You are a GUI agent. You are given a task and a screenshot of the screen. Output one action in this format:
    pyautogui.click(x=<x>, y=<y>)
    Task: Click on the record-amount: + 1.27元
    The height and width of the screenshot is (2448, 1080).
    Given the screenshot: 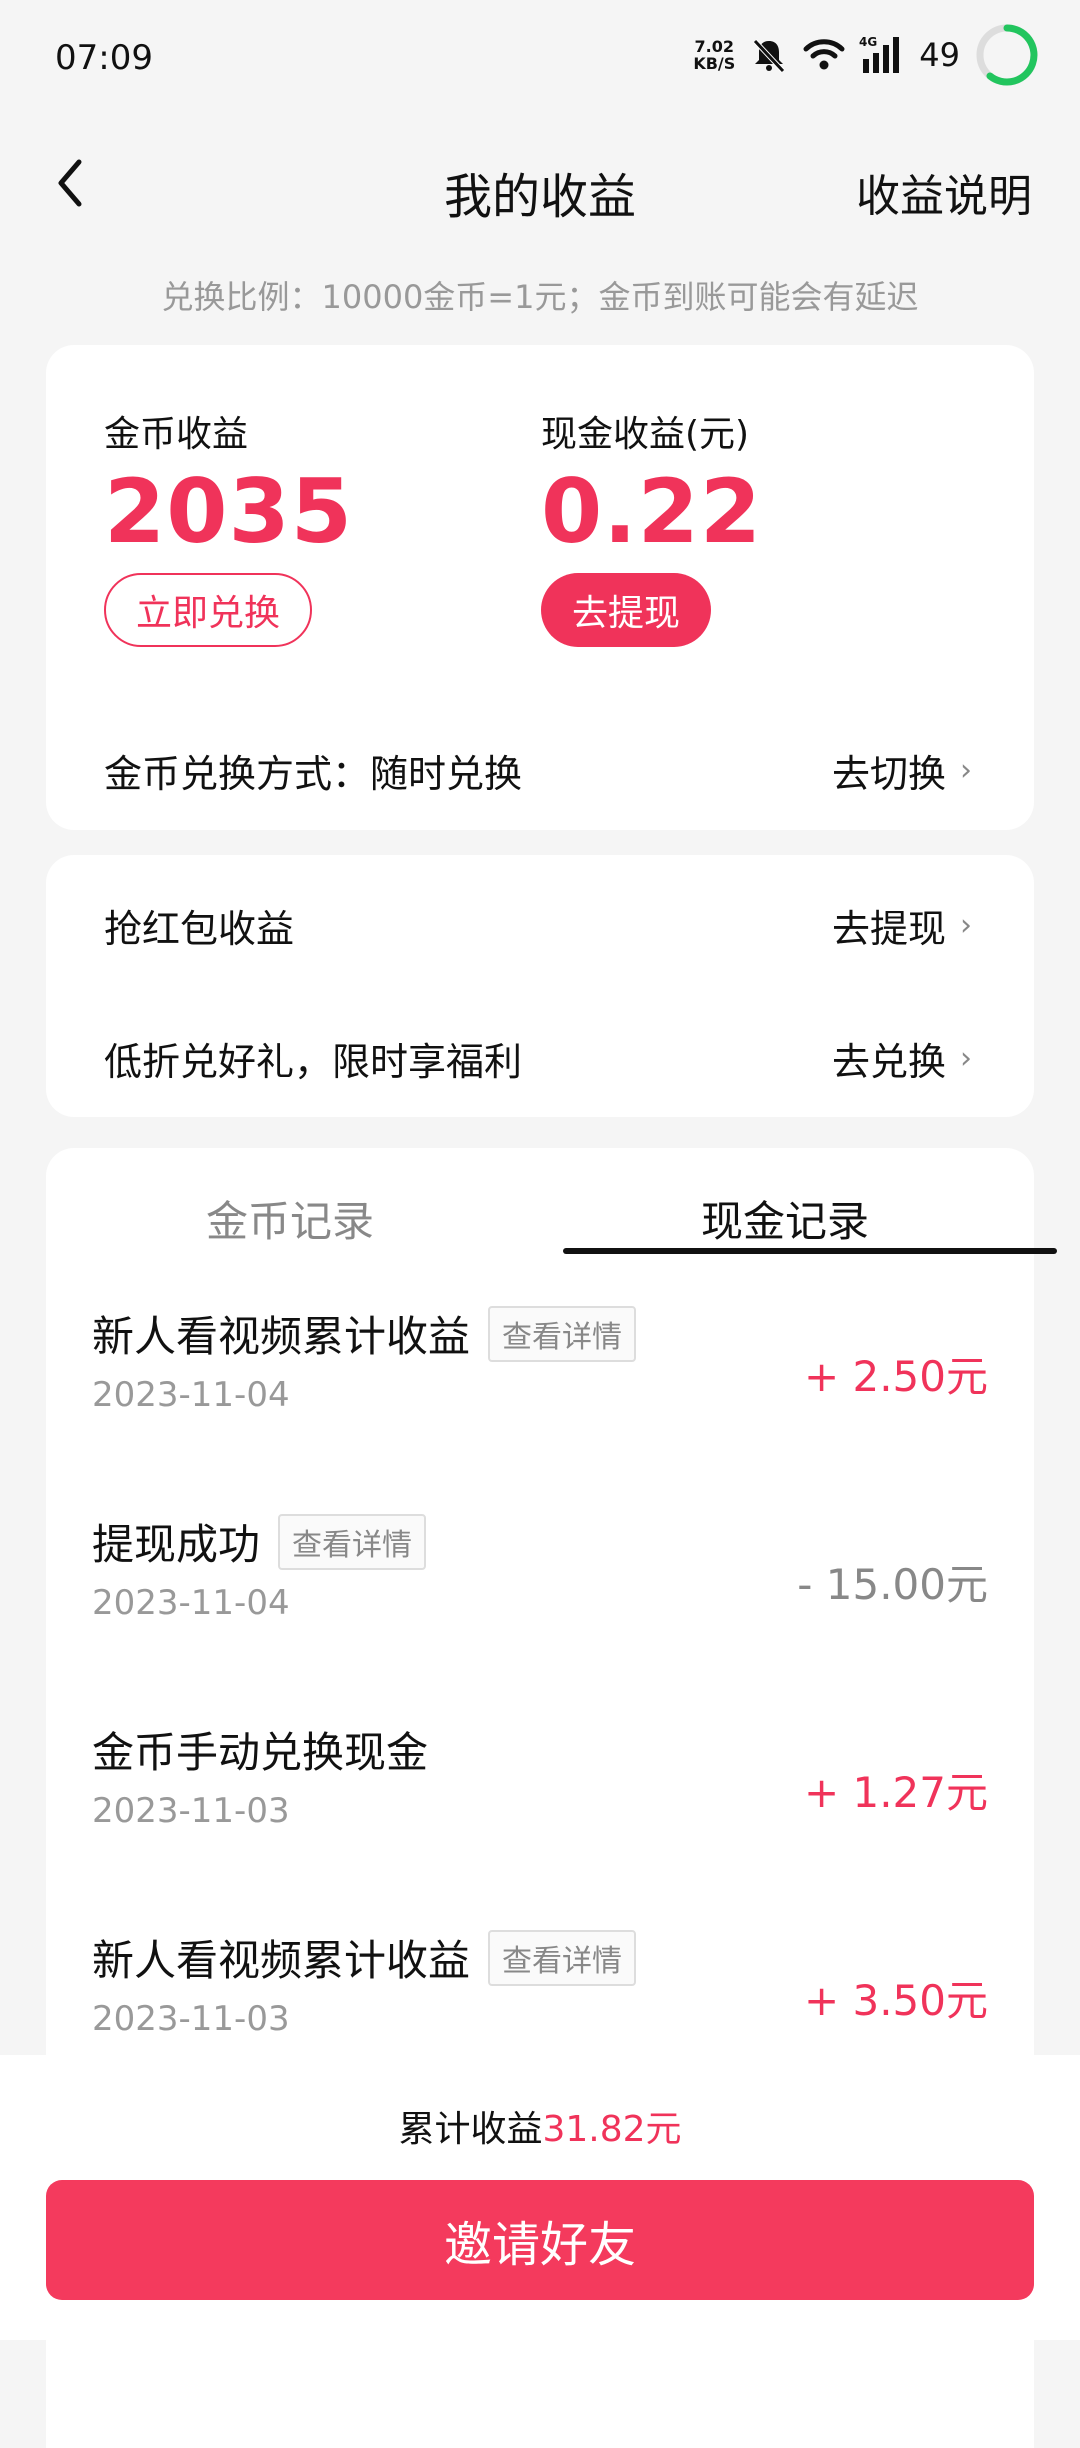 What is the action you would take?
    pyautogui.click(x=895, y=1792)
    